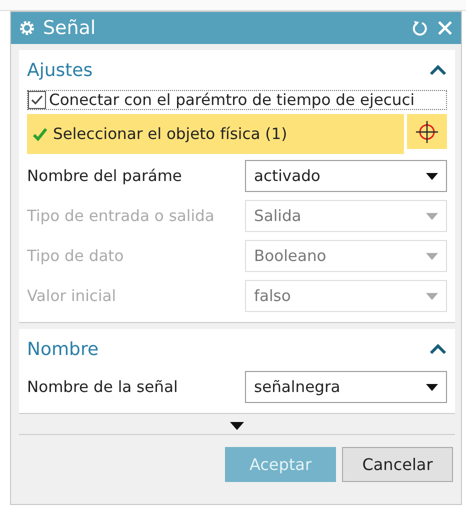 This screenshot has height=508, width=466. What do you see at coordinates (40, 134) in the screenshot?
I see `check-icon` at bounding box center [40, 134].